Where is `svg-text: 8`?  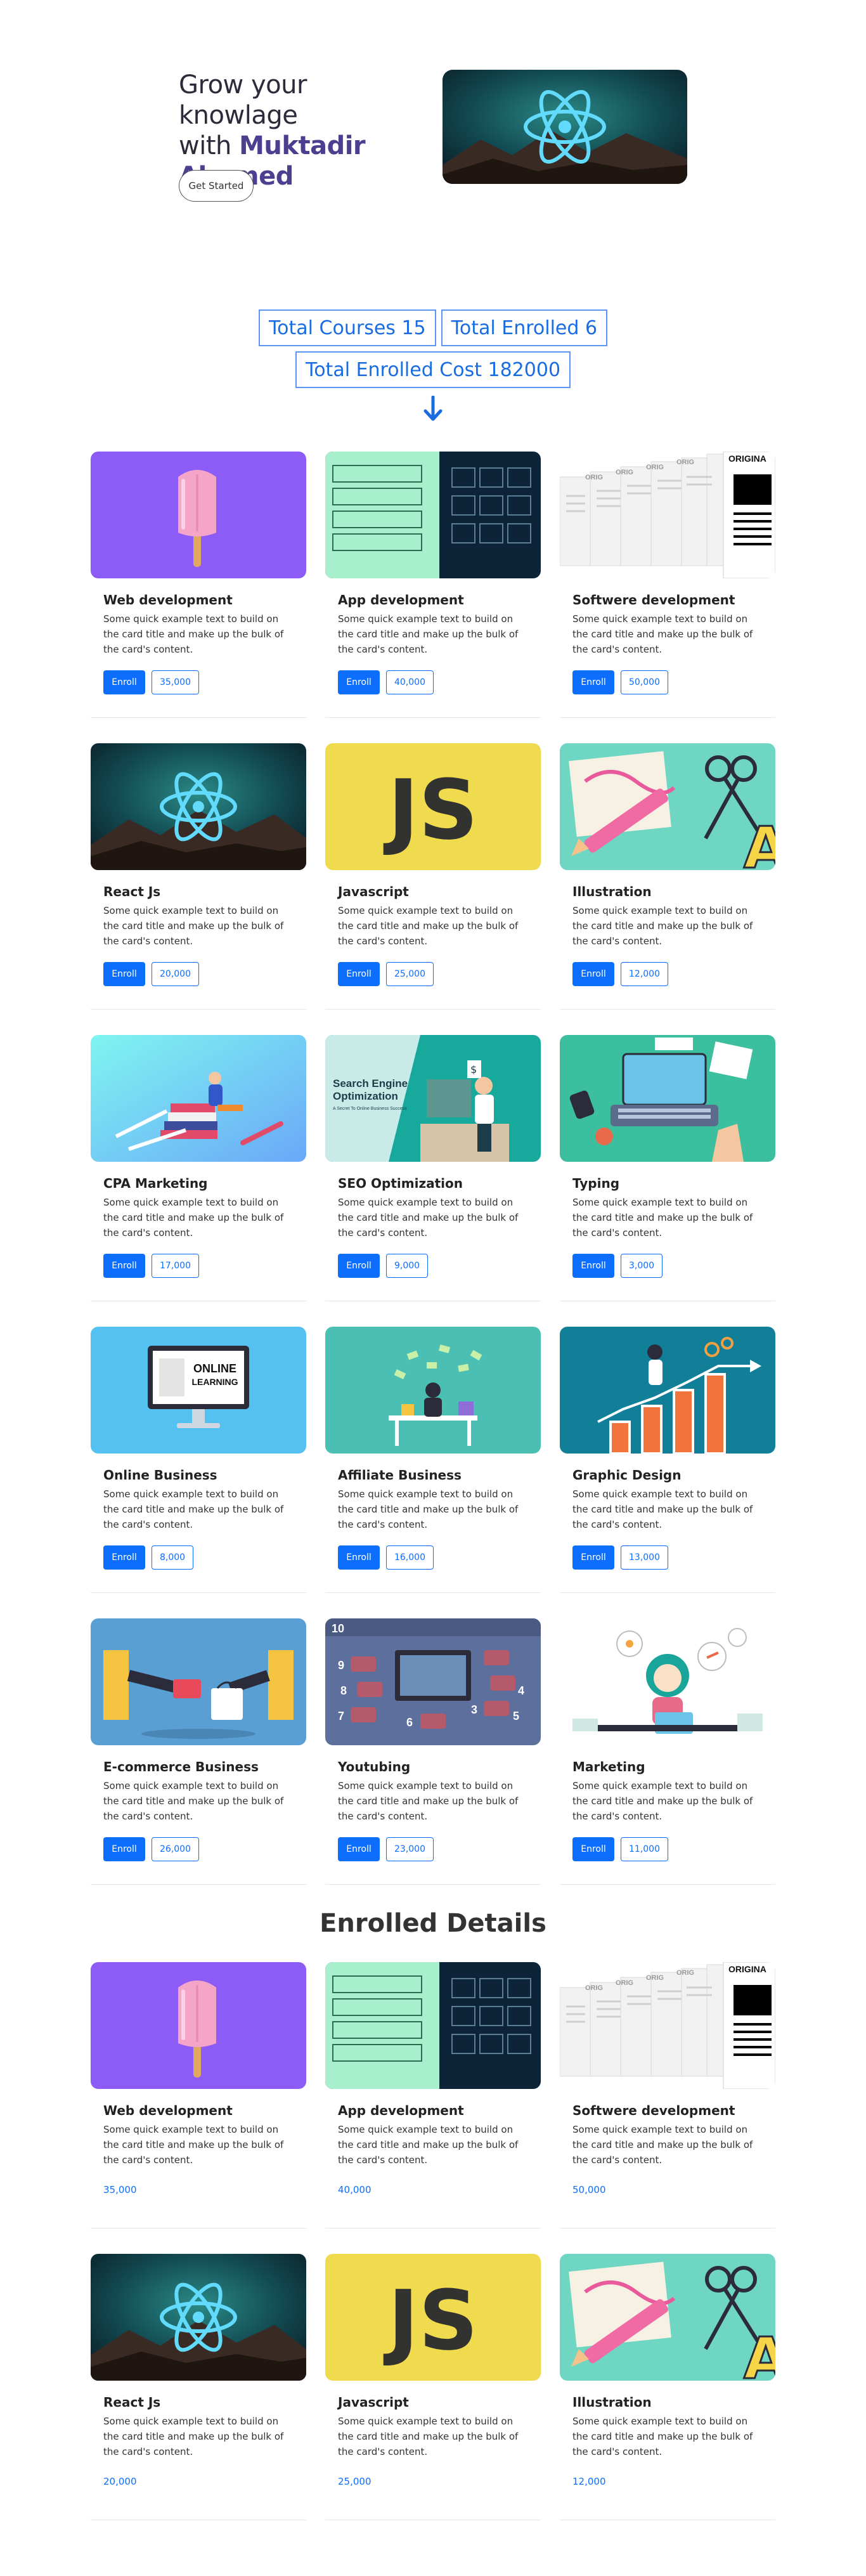 svg-text: 8 is located at coordinates (344, 1690).